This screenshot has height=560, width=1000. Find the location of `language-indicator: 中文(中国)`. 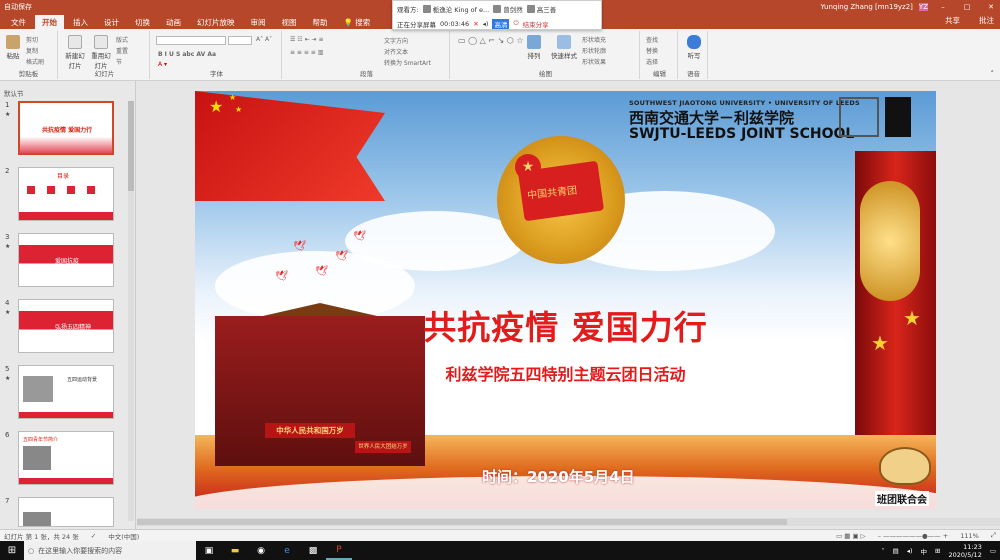

language-indicator: 中文(中国) is located at coordinates (123, 536).